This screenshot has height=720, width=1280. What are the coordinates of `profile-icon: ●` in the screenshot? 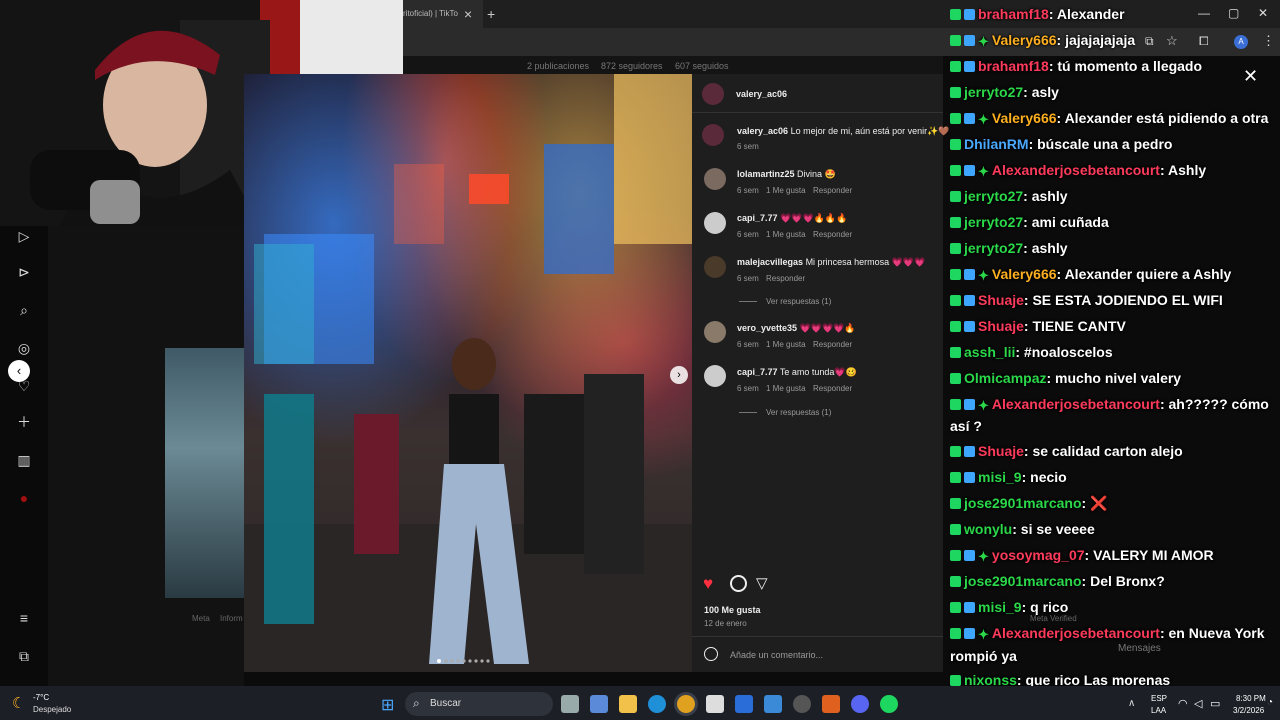 It's located at (24, 498).